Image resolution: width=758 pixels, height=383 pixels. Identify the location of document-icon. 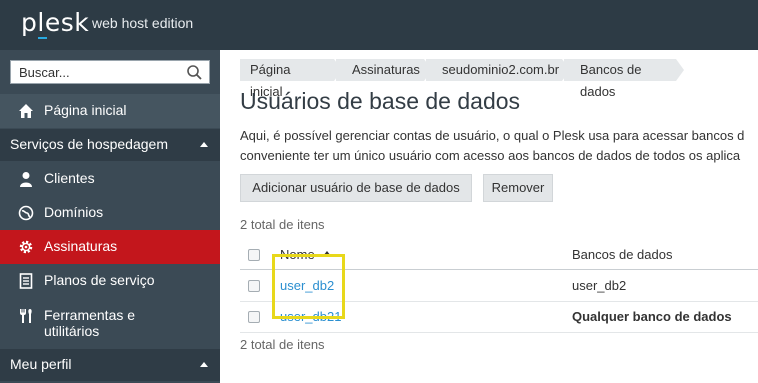
(26, 281).